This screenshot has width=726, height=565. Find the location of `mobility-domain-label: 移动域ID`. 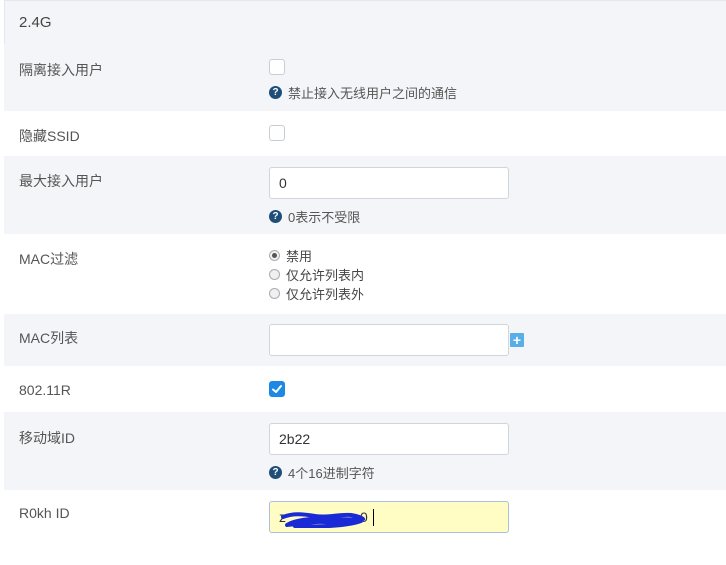

mobility-domain-label: 移动域ID is located at coordinates (47, 438).